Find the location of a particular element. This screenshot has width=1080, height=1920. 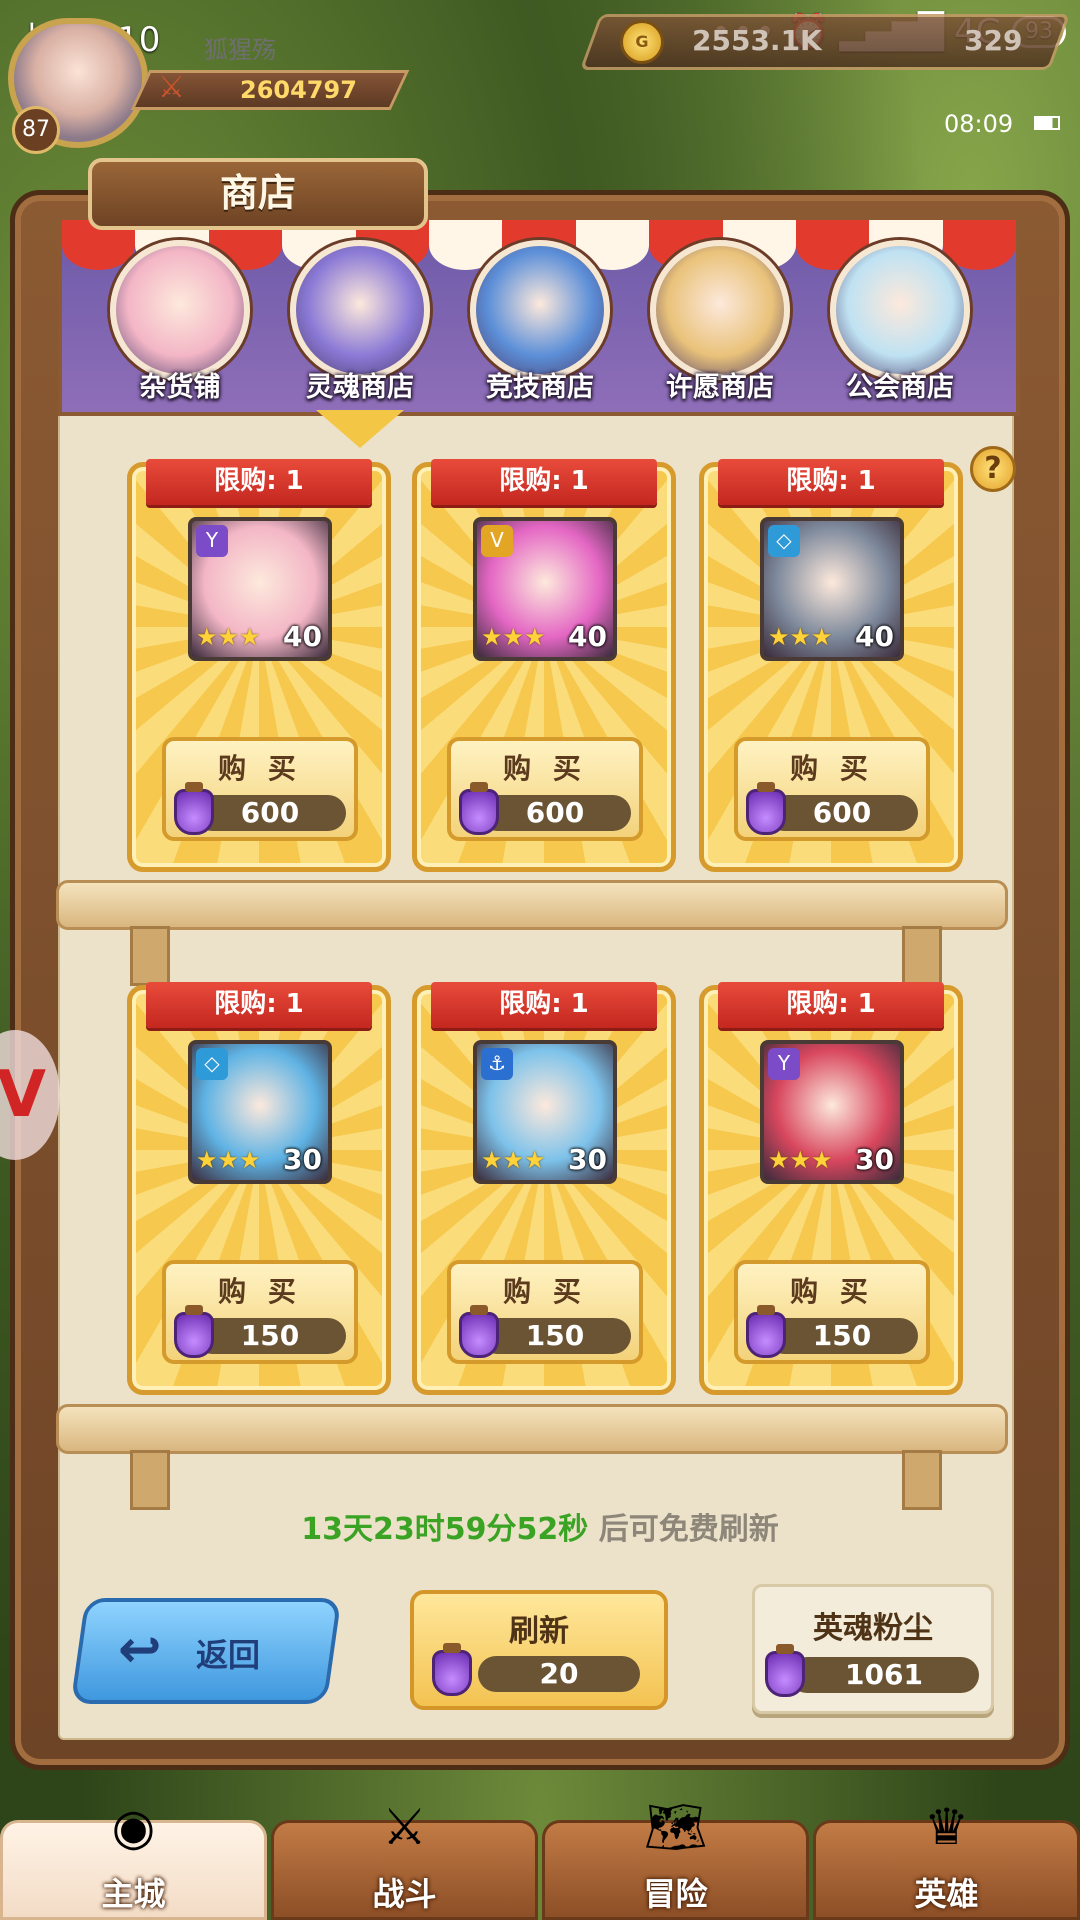

shop-tab-label: 灵魂商店 is located at coordinates (360, 387).